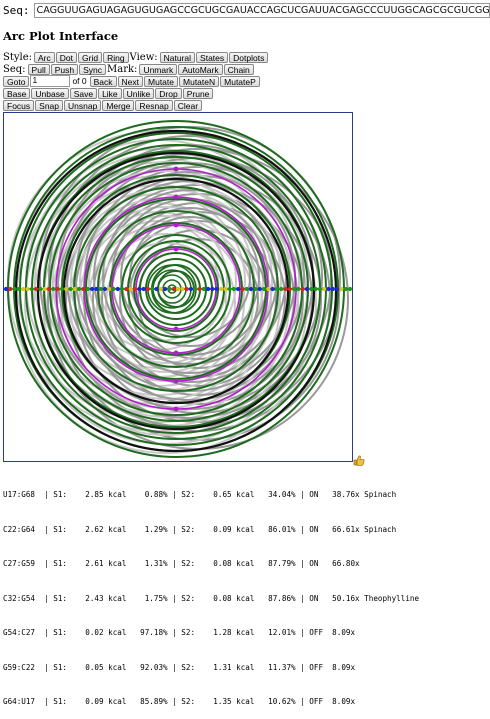 This screenshot has width=490, height=719. Describe the element at coordinates (200, 69) in the screenshot. I see `automark-button: AutoMark` at that location.